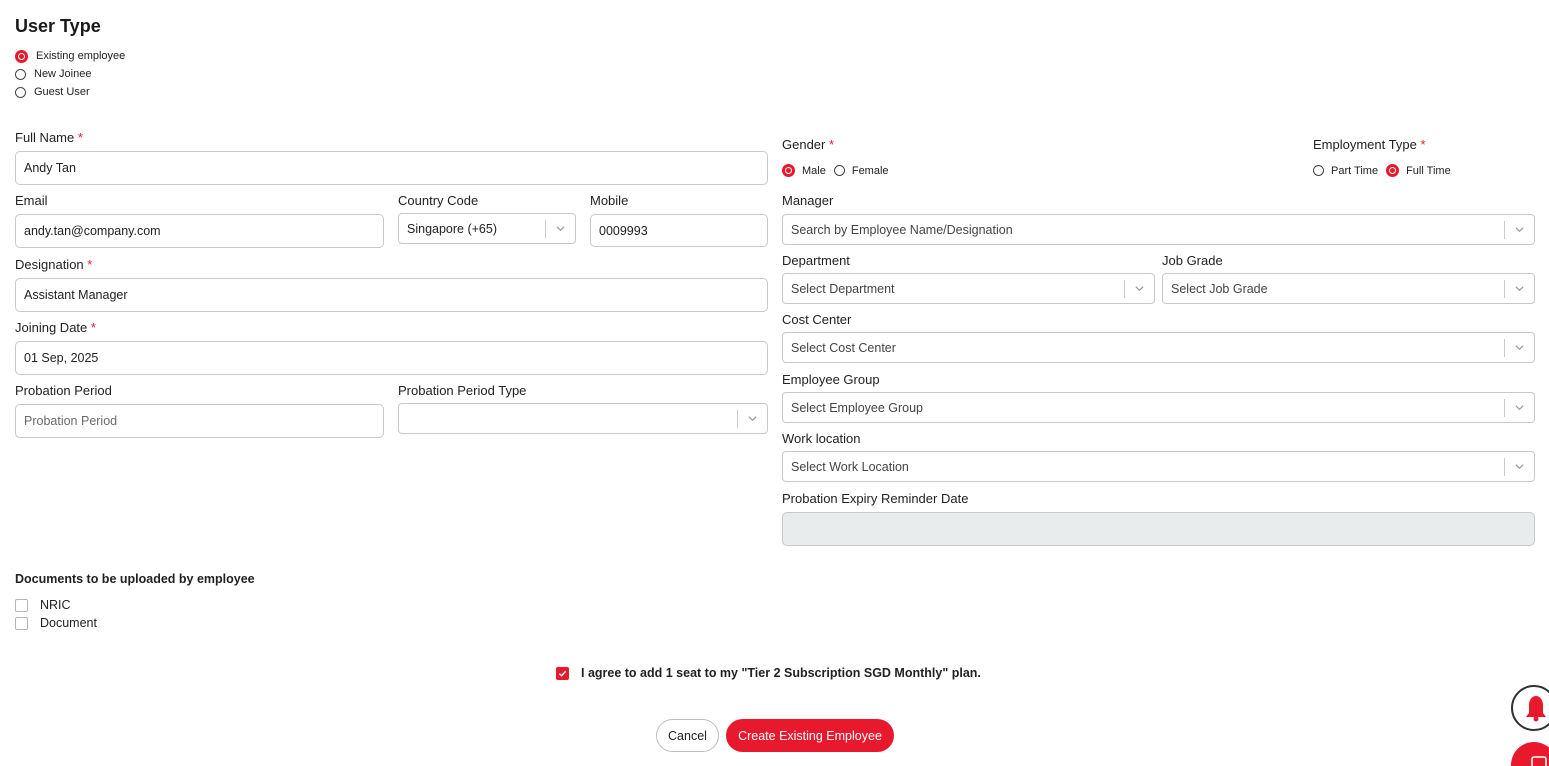 The width and height of the screenshot is (1549, 766). Describe the element at coordinates (1382, 170) in the screenshot. I see `employment-type-radio-group: Part Time Full Time` at that location.